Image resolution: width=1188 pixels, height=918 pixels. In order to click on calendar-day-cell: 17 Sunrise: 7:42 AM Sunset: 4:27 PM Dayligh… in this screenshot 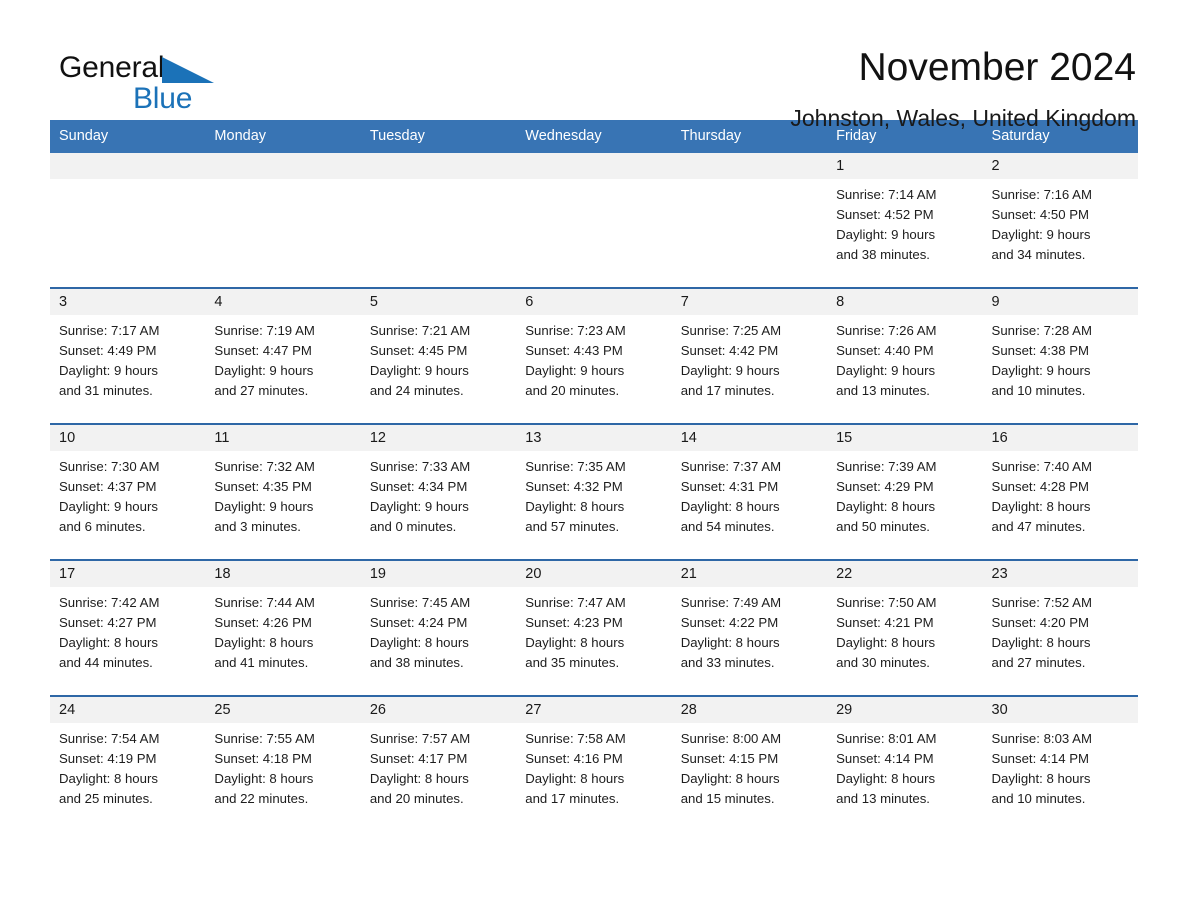, I will do `click(128, 627)`.